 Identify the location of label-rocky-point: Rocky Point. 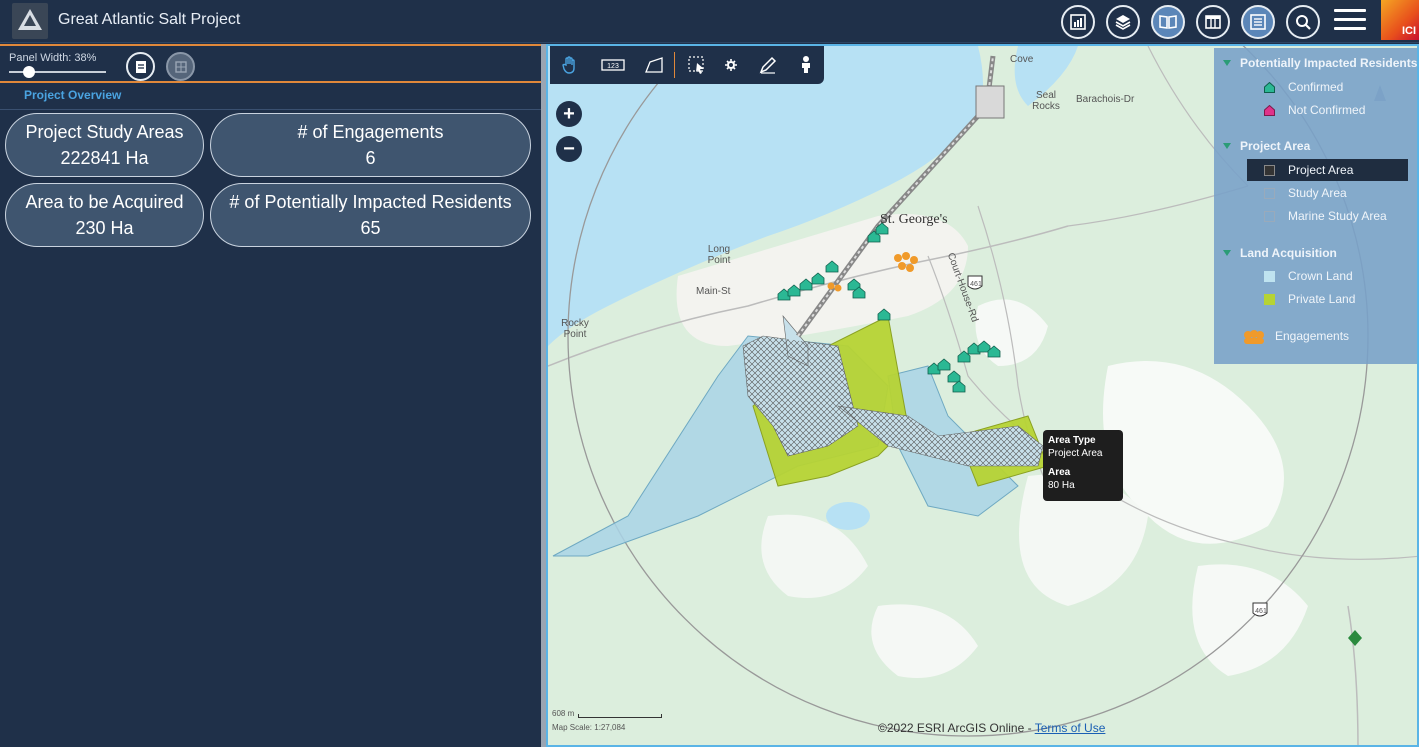
(575, 329).